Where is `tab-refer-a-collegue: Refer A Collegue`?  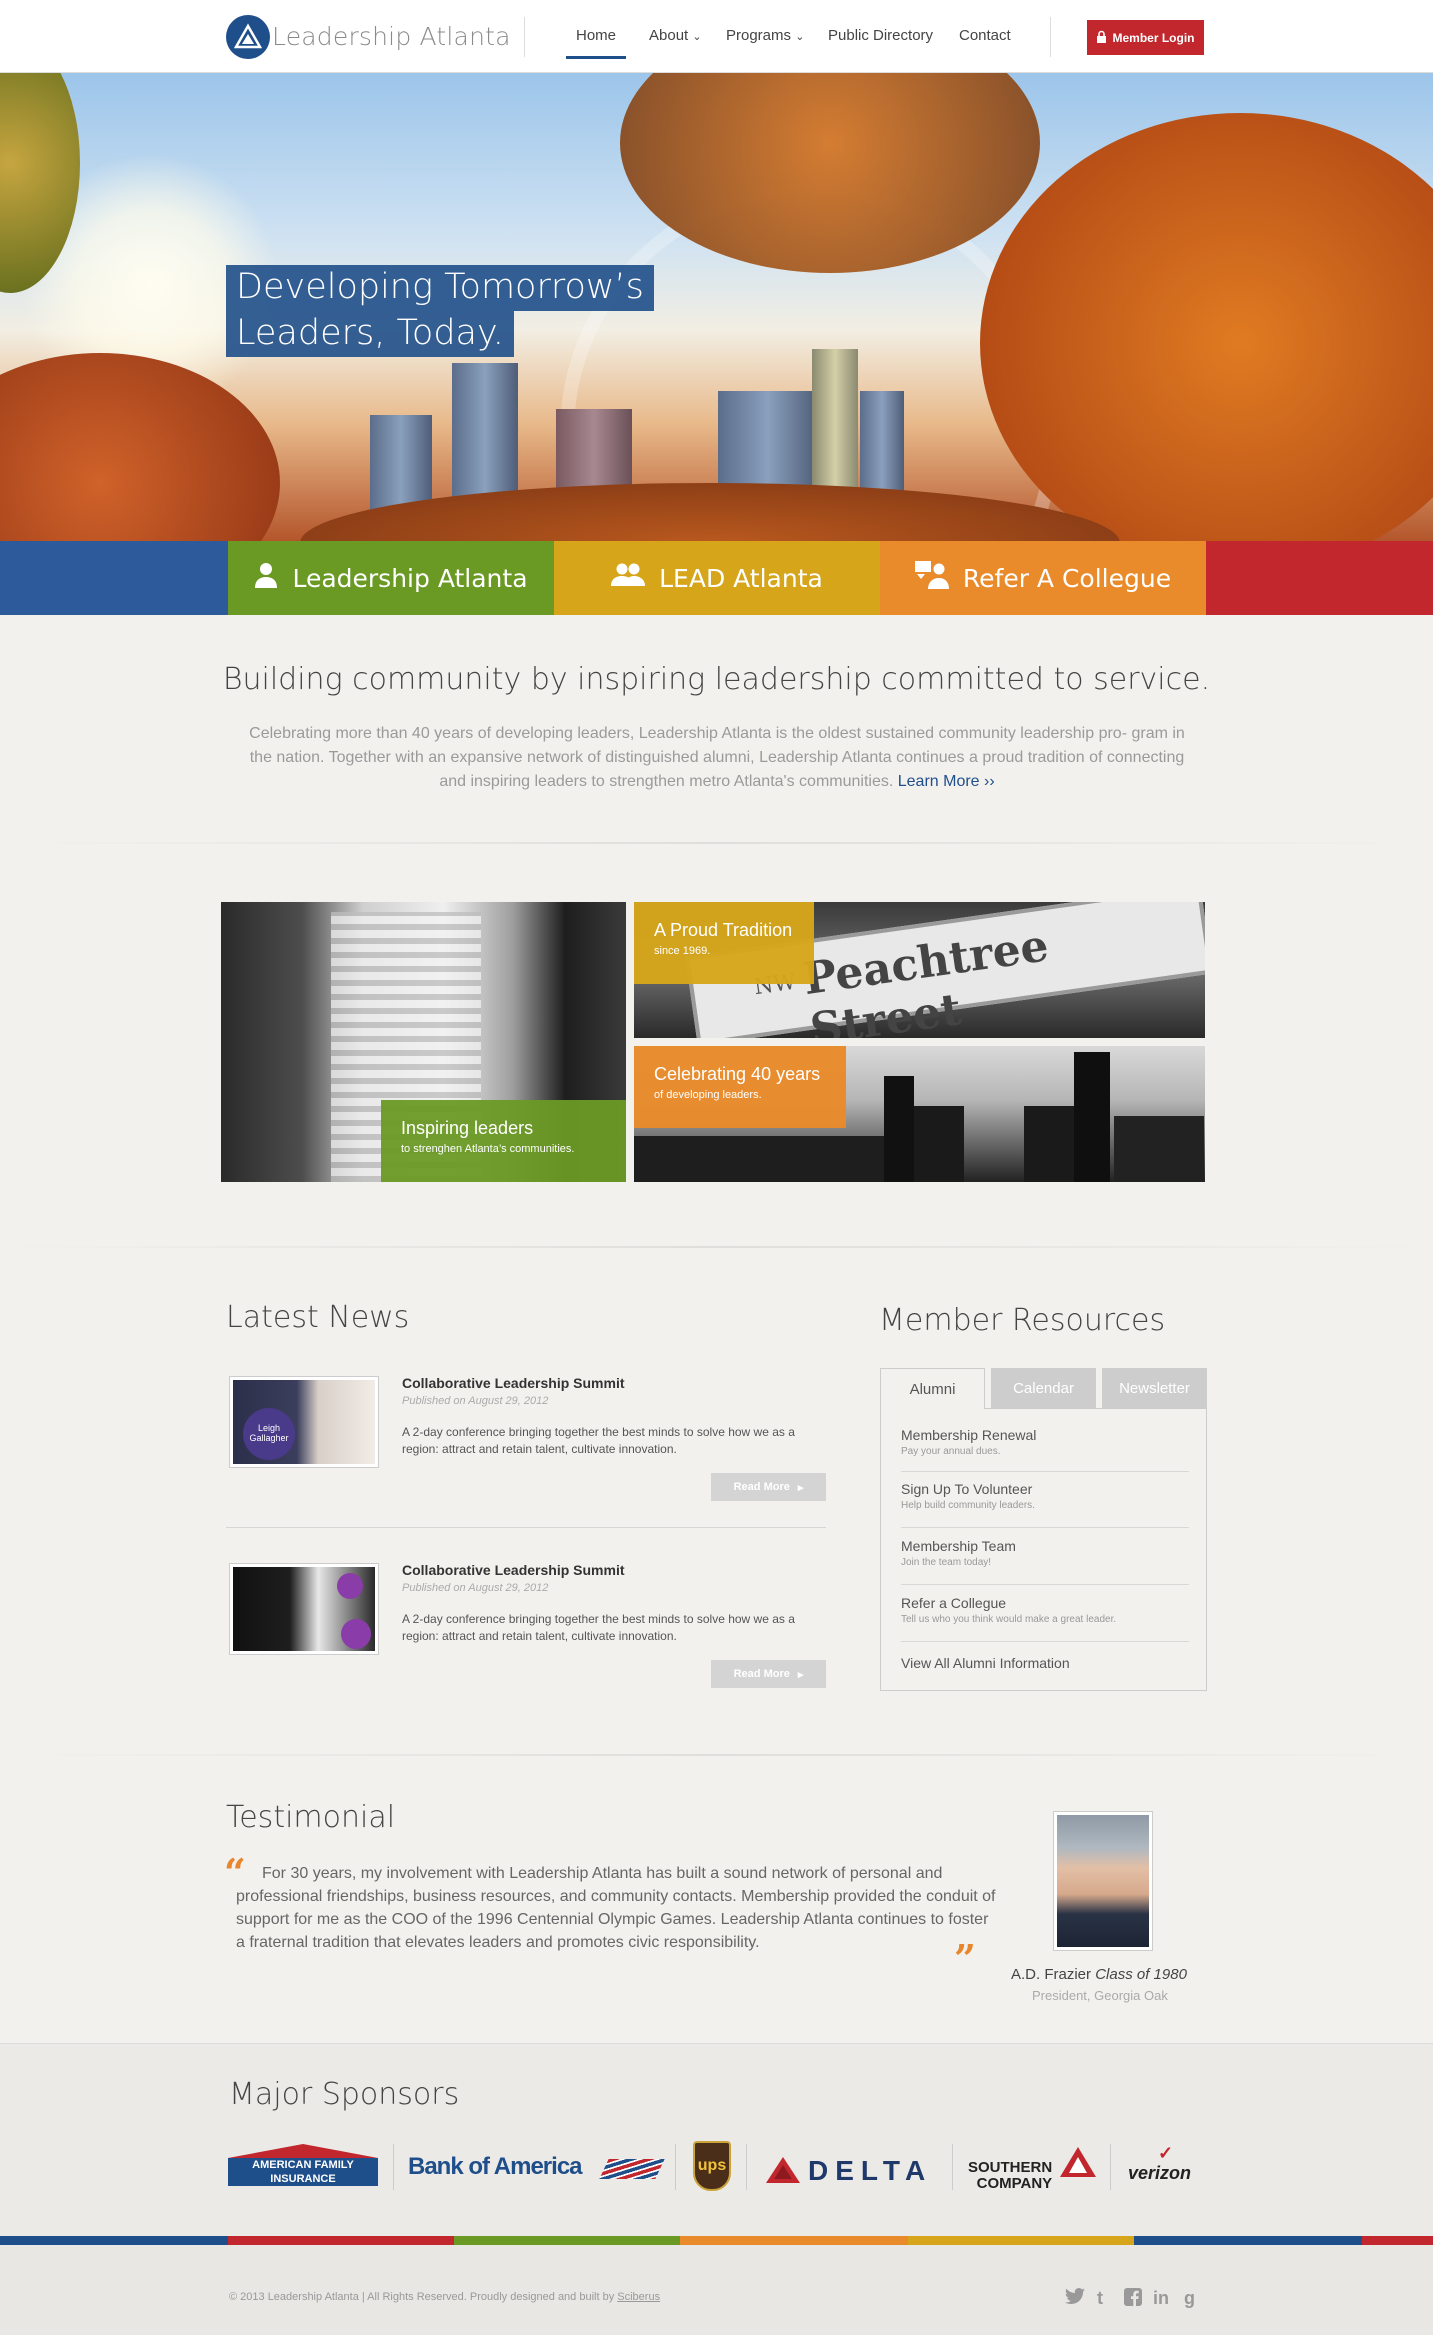
tab-refer-a-collegue: Refer A Collegue is located at coordinates (1043, 578).